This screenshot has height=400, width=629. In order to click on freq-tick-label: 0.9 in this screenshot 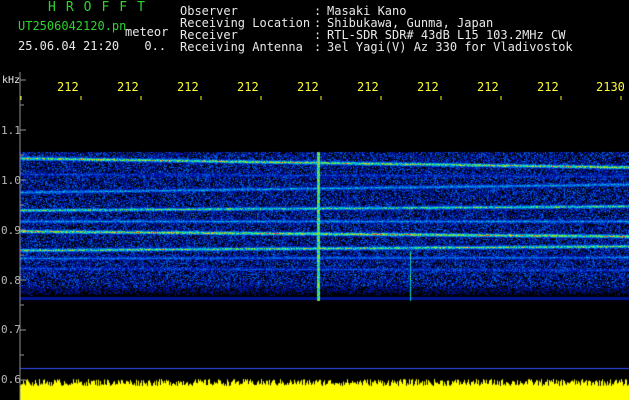, I will do `click(11, 230)`.